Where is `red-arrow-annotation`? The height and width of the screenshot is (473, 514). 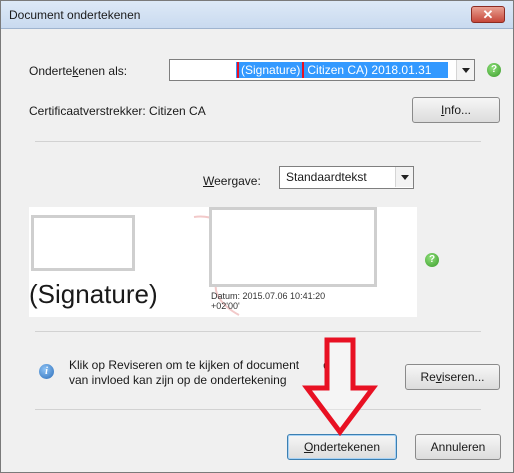 red-arrow-annotation is located at coordinates (340, 386).